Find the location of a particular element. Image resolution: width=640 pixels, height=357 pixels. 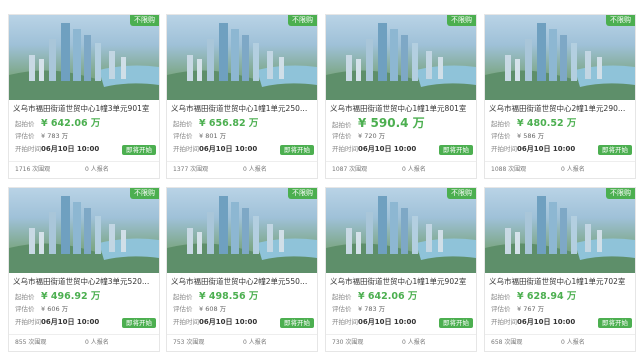

view-count: 1087 次围观 is located at coordinates (350, 169).